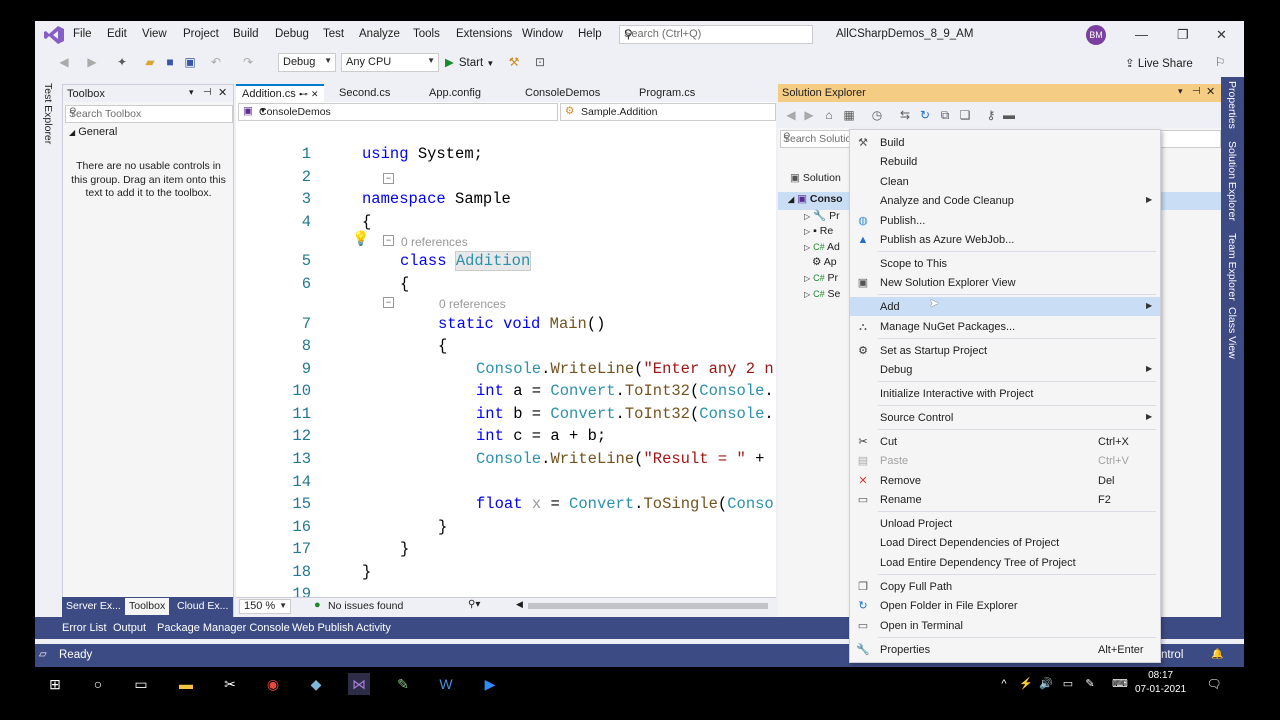 This screenshot has width=1280, height=720. What do you see at coordinates (315, 94) in the screenshot?
I see `close-icon: ✕` at bounding box center [315, 94].